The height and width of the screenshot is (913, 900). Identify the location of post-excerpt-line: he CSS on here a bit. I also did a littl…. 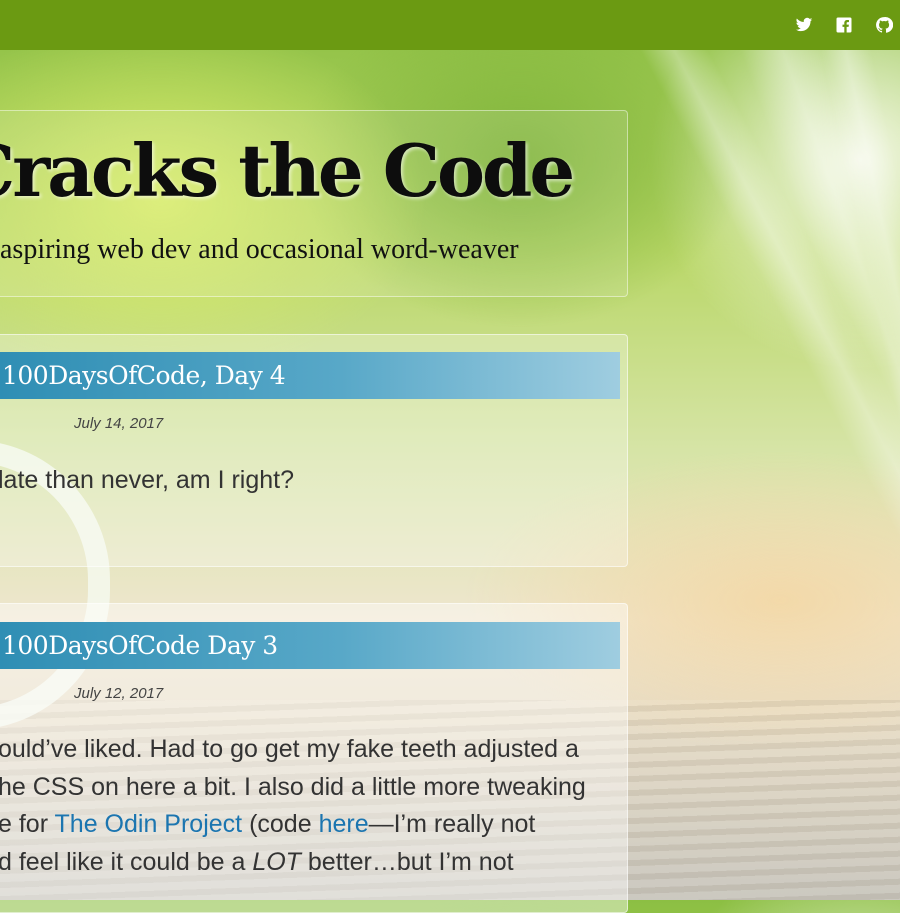
(293, 786).